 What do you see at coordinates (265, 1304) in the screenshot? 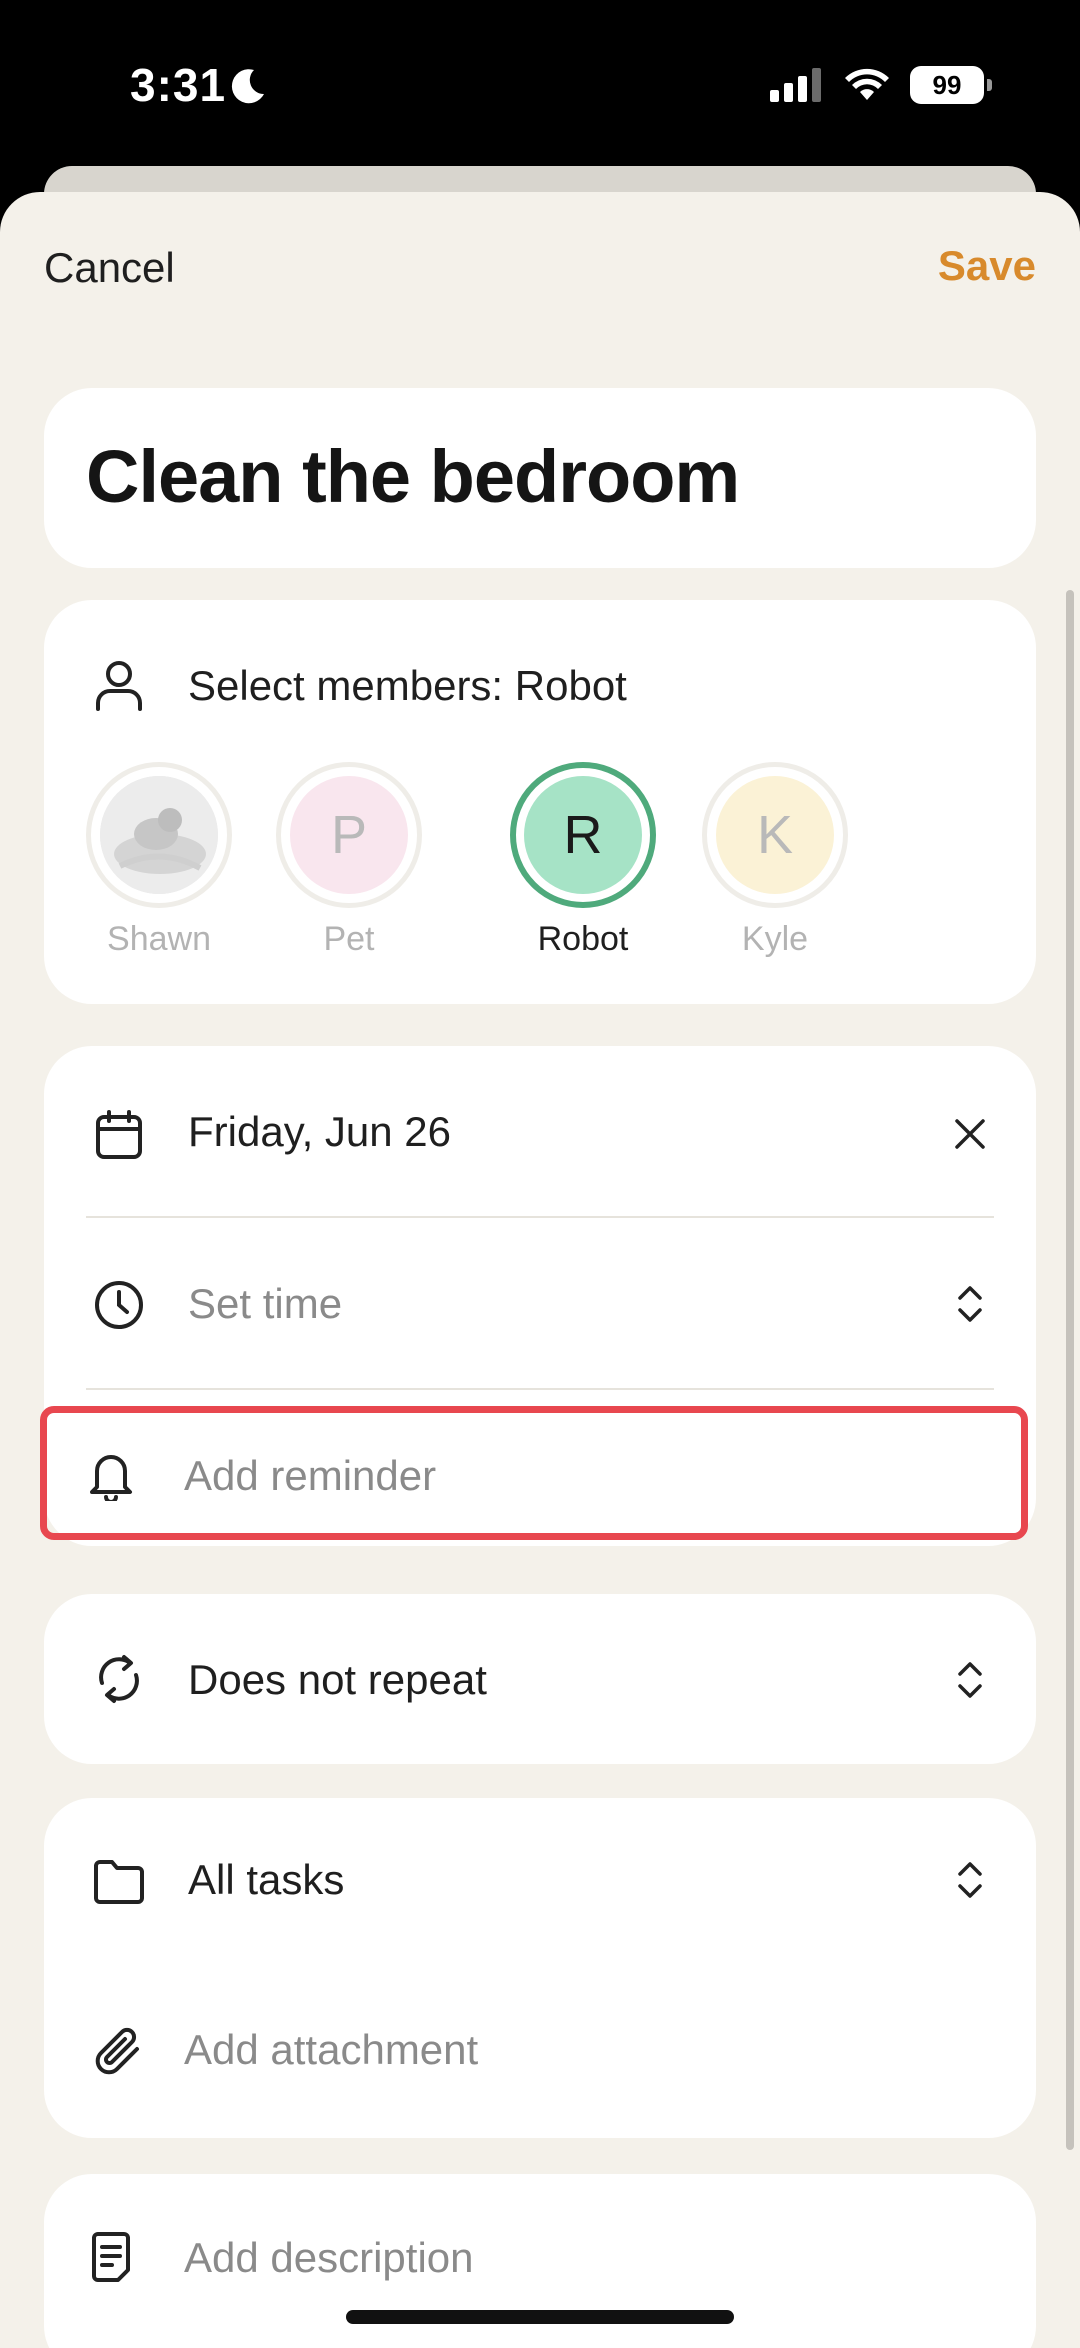
I see `set-time-field: Set time` at bounding box center [265, 1304].